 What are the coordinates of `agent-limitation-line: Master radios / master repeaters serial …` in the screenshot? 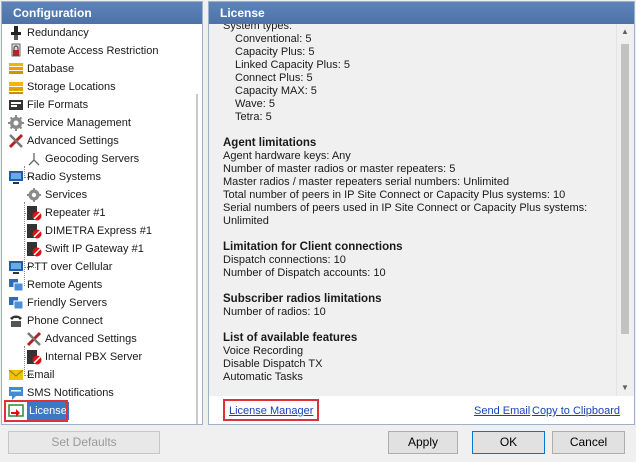 It's located at (366, 182).